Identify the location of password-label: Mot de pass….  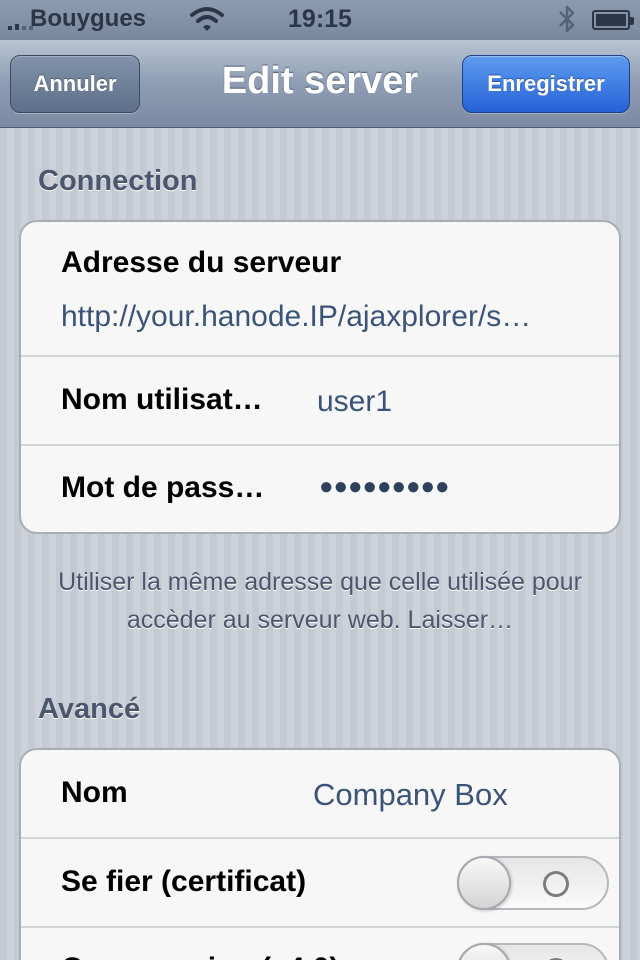
(163, 487).